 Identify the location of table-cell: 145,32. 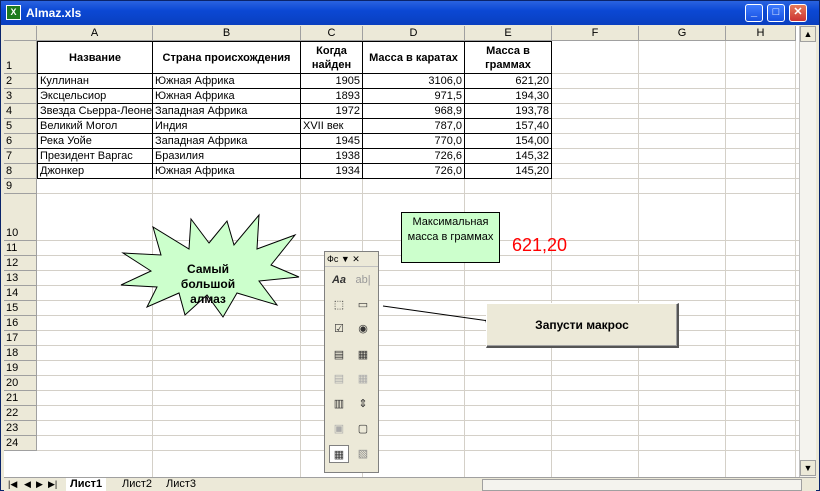
(508, 156).